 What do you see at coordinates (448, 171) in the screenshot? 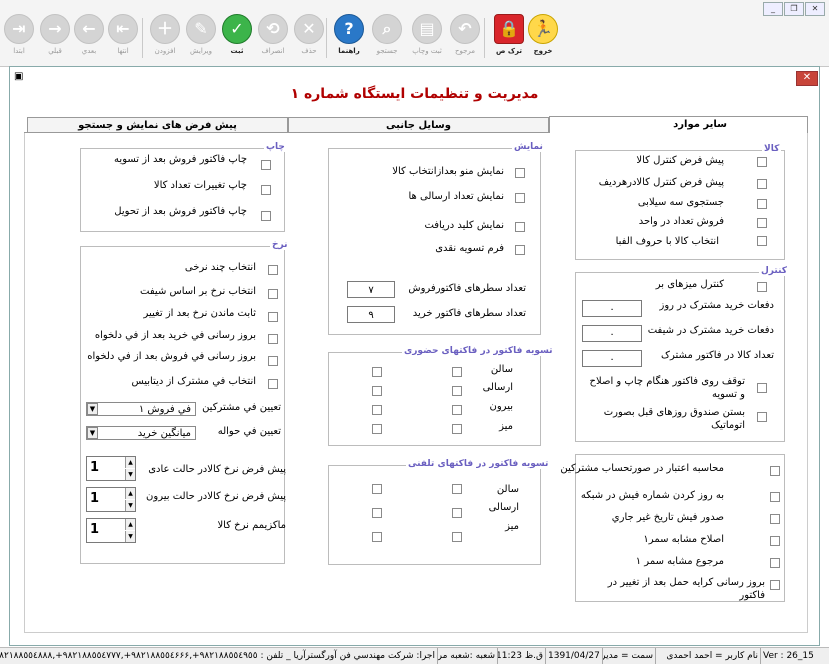
I see `display-option-label: نمايش منو بعدازانتخاب كالا` at bounding box center [448, 171].